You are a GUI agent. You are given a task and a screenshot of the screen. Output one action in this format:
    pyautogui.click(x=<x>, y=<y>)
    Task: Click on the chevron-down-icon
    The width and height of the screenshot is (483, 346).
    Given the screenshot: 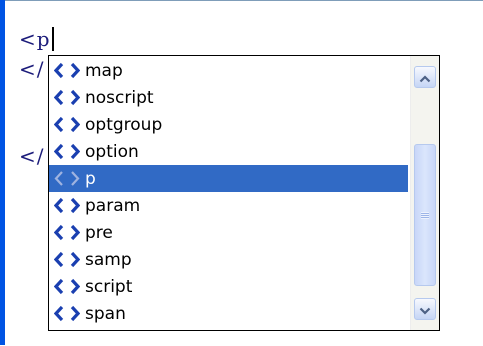 What is the action you would take?
    pyautogui.click(x=425, y=309)
    